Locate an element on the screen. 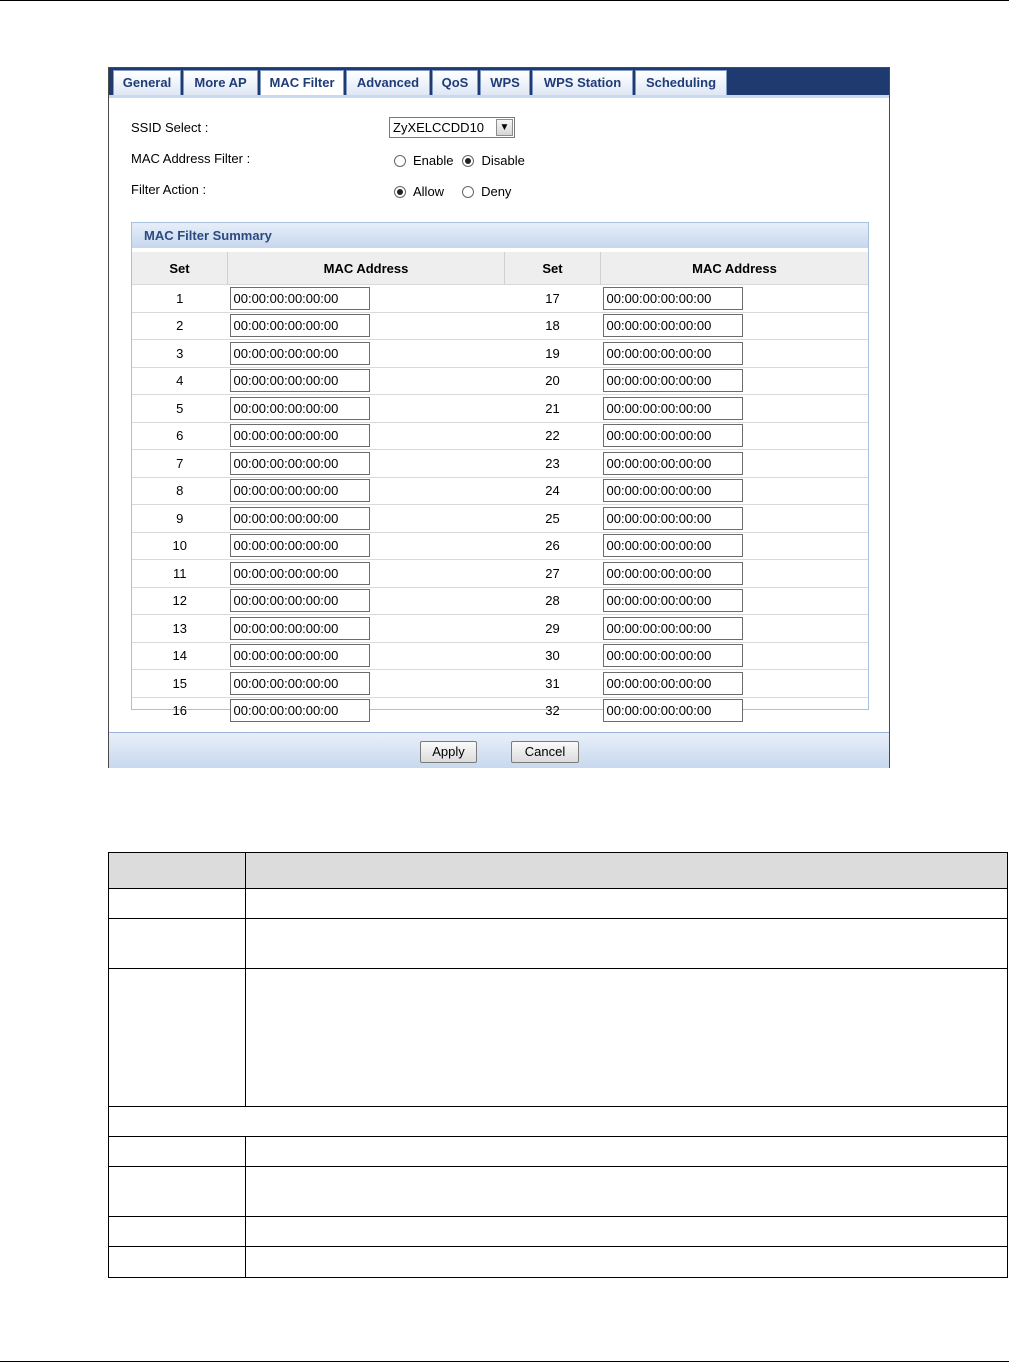 Image resolution: width=1009 pixels, height=1364 pixels. mac-address-filter-label: MAC Address Filter : is located at coordinates (191, 158).